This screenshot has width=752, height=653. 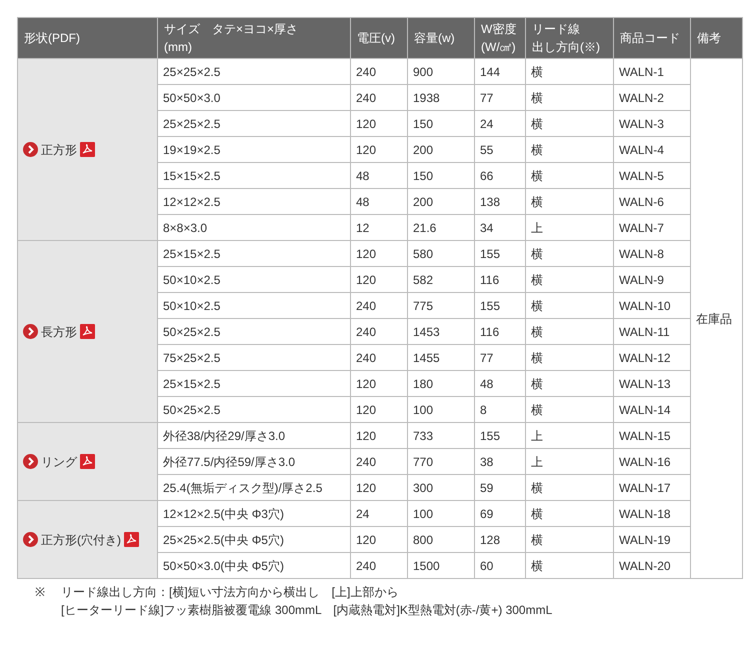 What do you see at coordinates (441, 71) in the screenshot?
I see `table-cell: 900` at bounding box center [441, 71].